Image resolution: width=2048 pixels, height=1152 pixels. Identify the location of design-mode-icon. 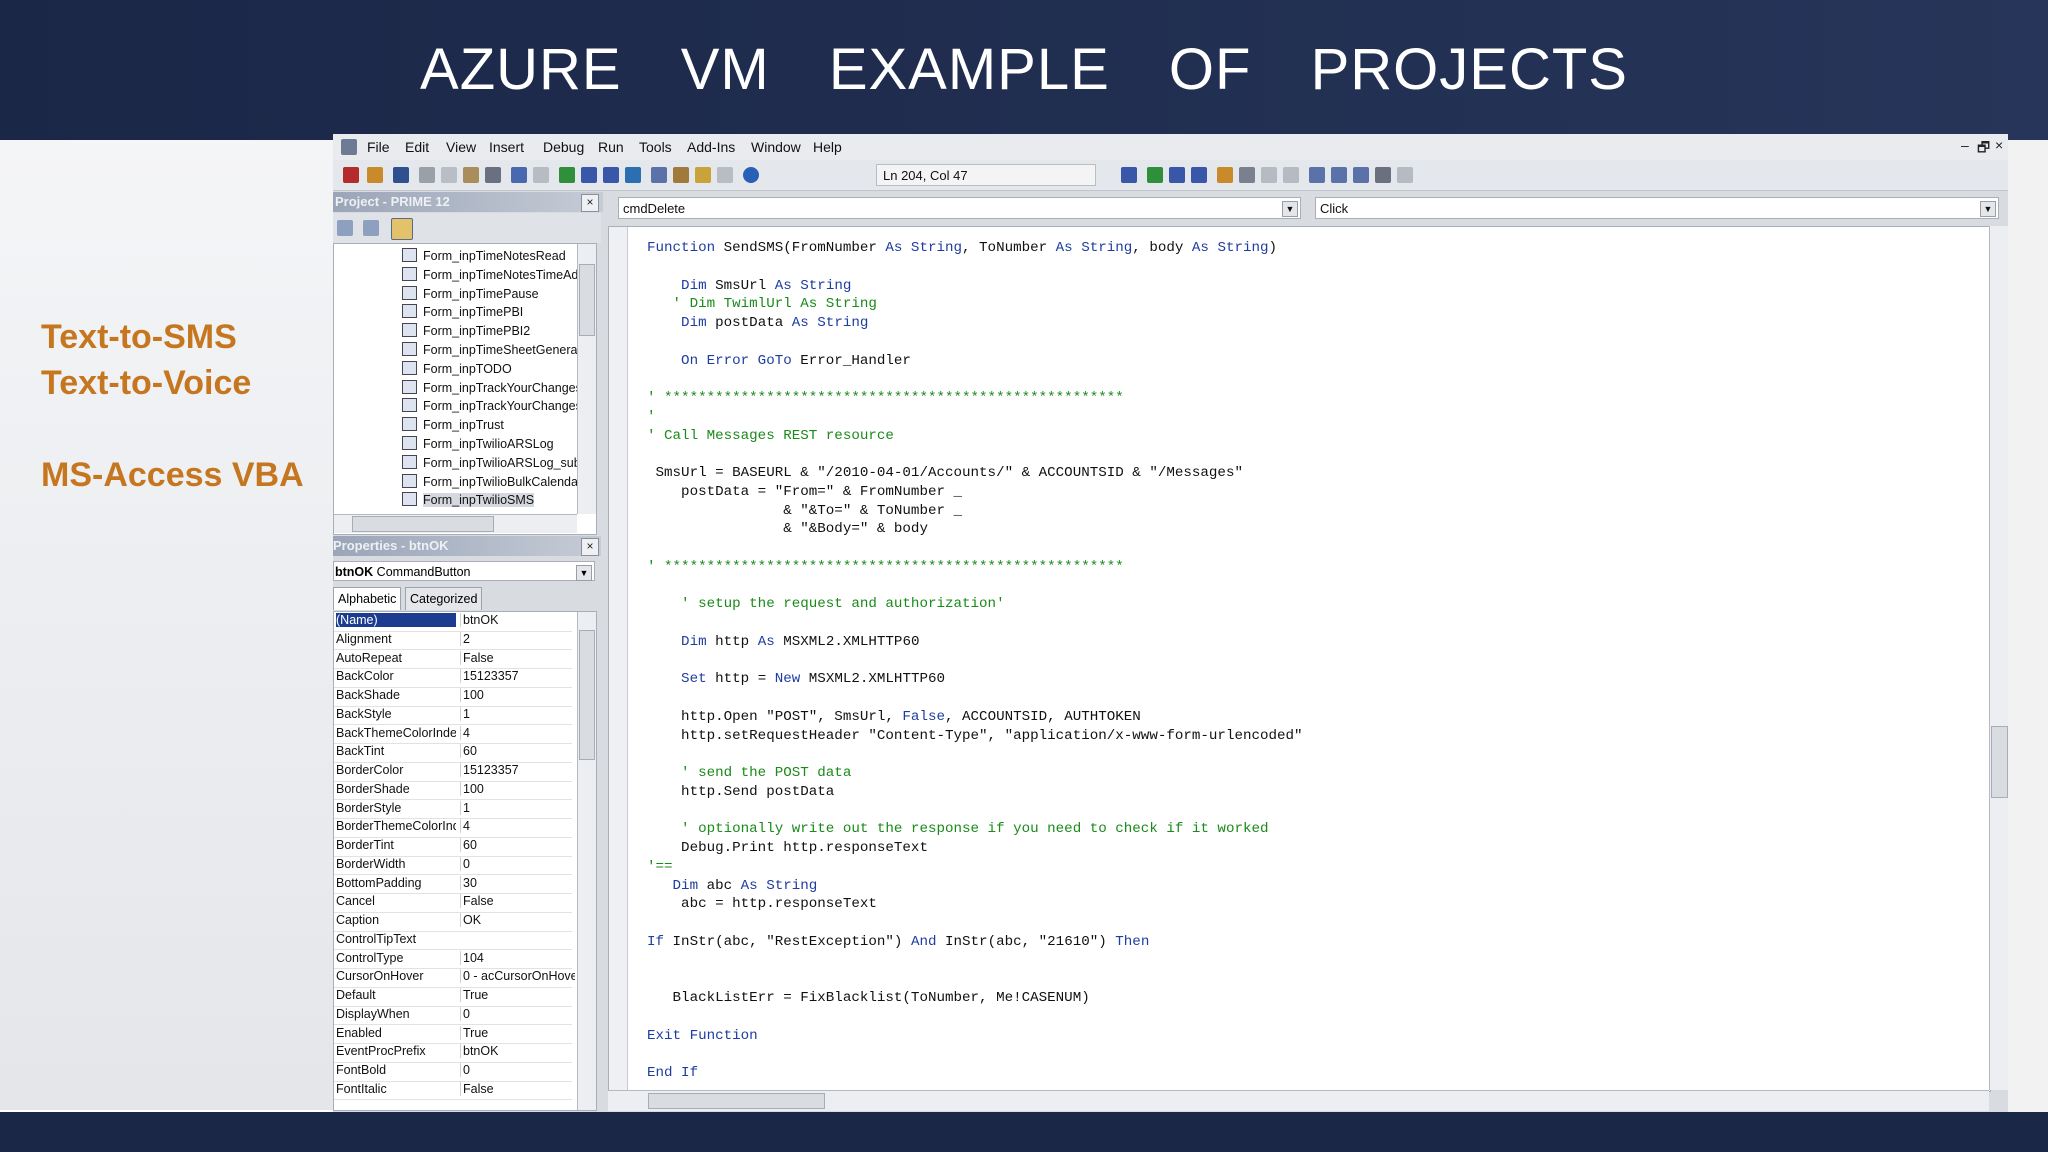
(633, 175).